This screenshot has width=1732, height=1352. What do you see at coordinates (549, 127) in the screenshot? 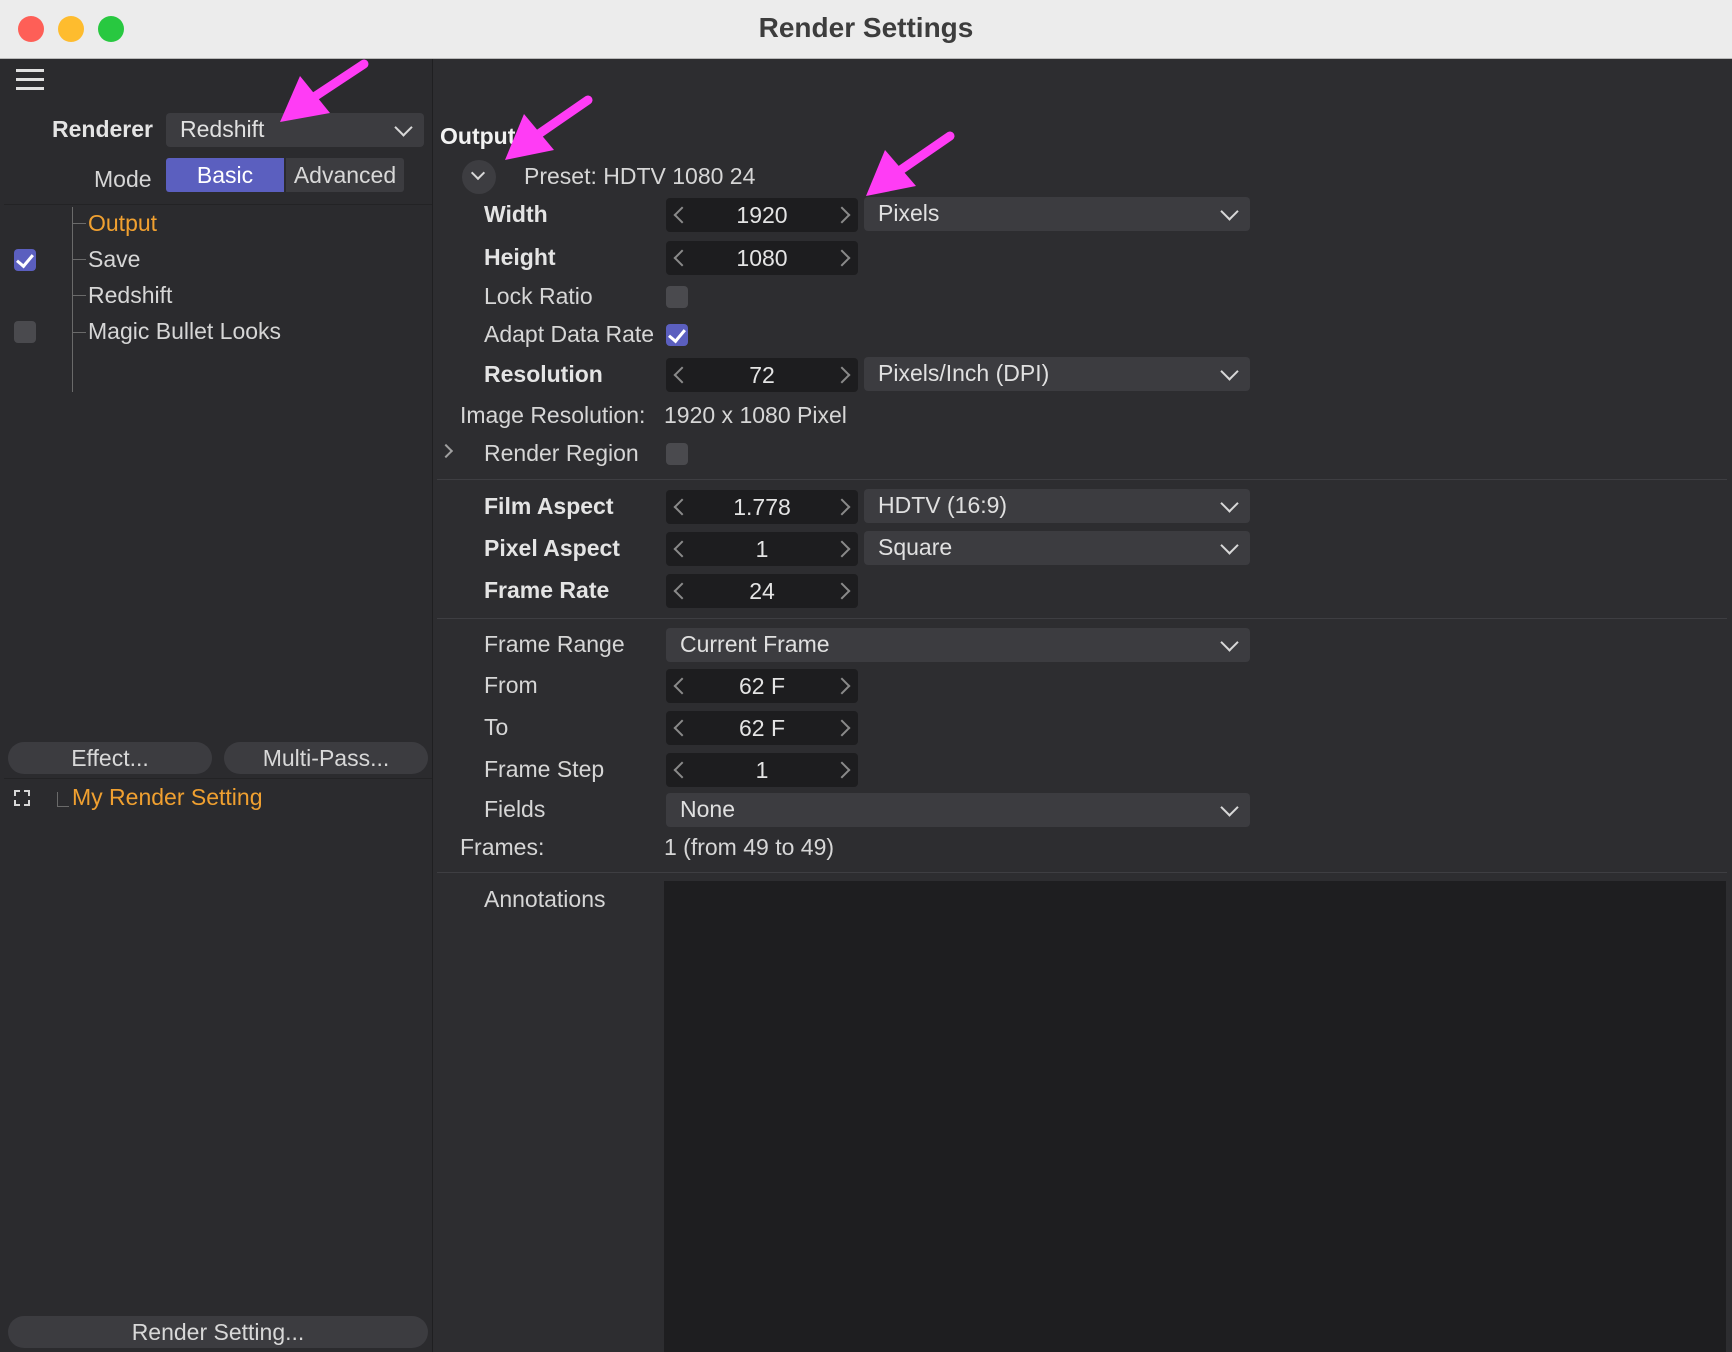
I see `annotation-arrow-output` at bounding box center [549, 127].